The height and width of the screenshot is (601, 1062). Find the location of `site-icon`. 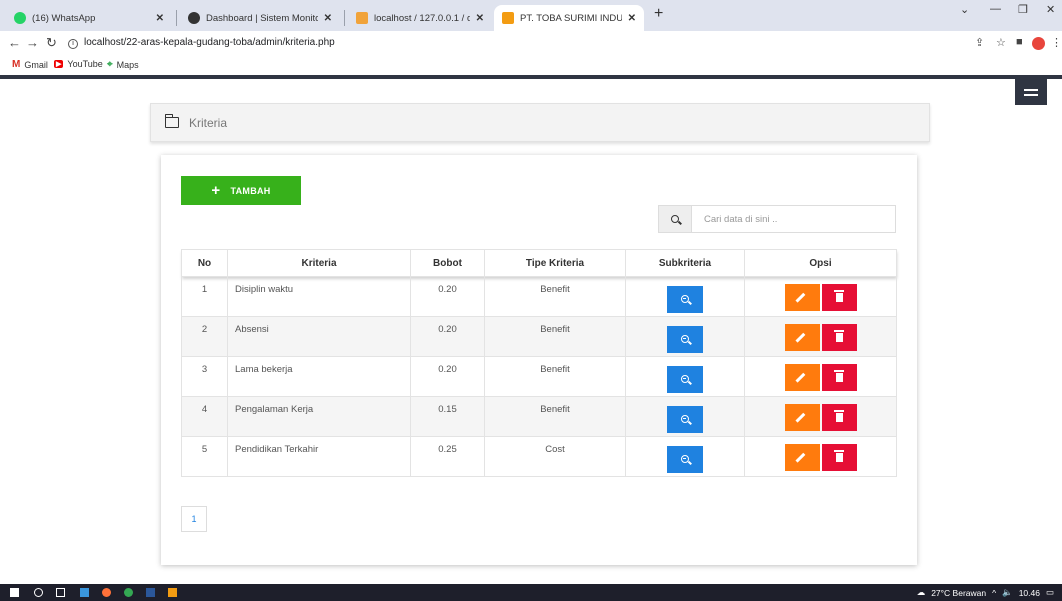

site-icon is located at coordinates (508, 18).